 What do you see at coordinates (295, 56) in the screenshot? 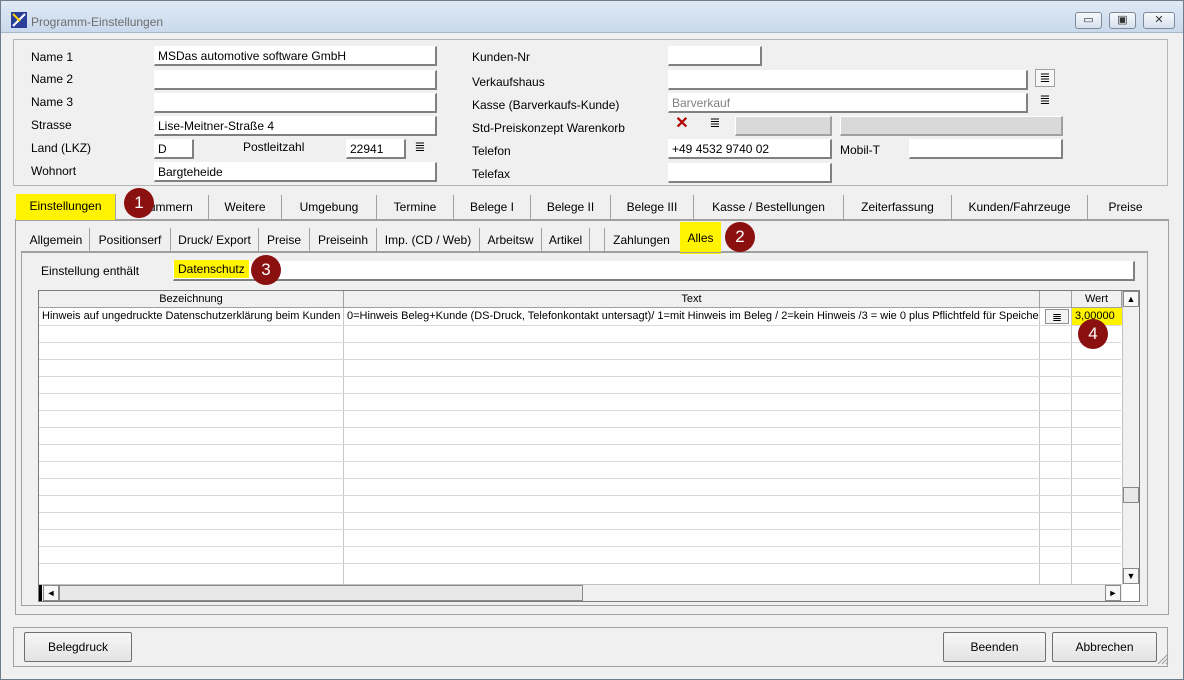
I see `name1-field: MSDas automotive software GmbH` at bounding box center [295, 56].